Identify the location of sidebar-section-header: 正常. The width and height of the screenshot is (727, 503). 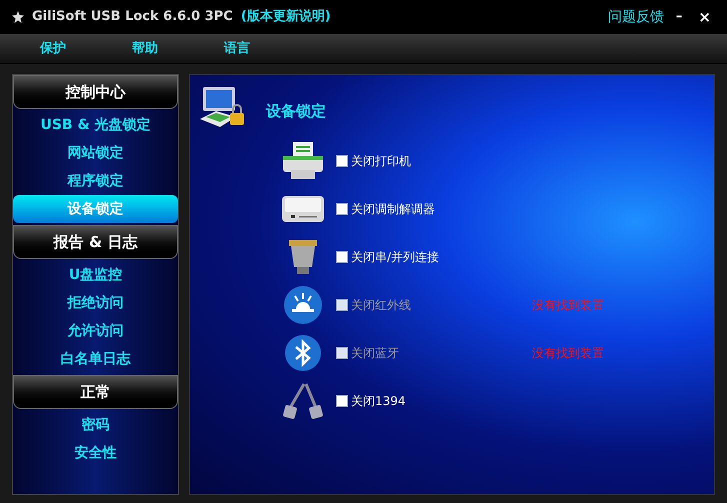
(95, 392).